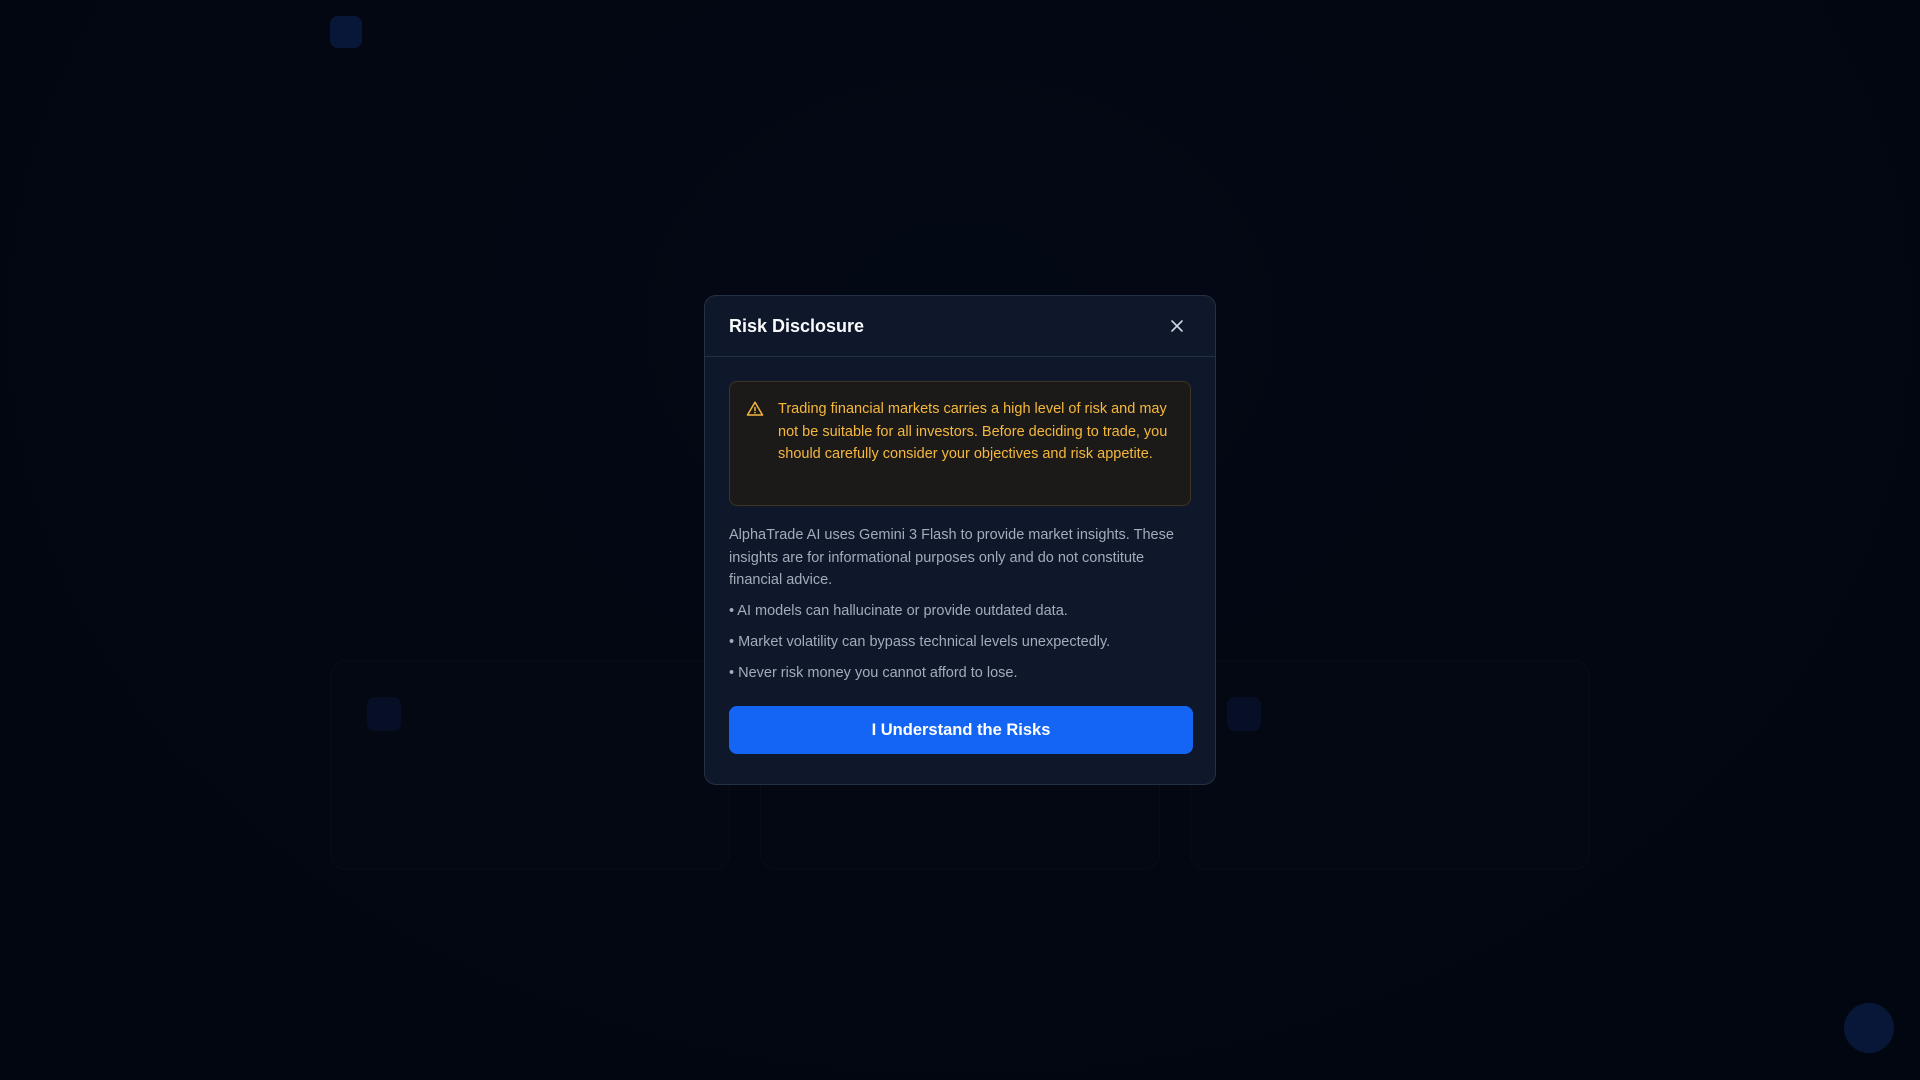 This screenshot has width=1920, height=1080. What do you see at coordinates (960, 326) in the screenshot?
I see `modal-header: Risk Disclosure` at bounding box center [960, 326].